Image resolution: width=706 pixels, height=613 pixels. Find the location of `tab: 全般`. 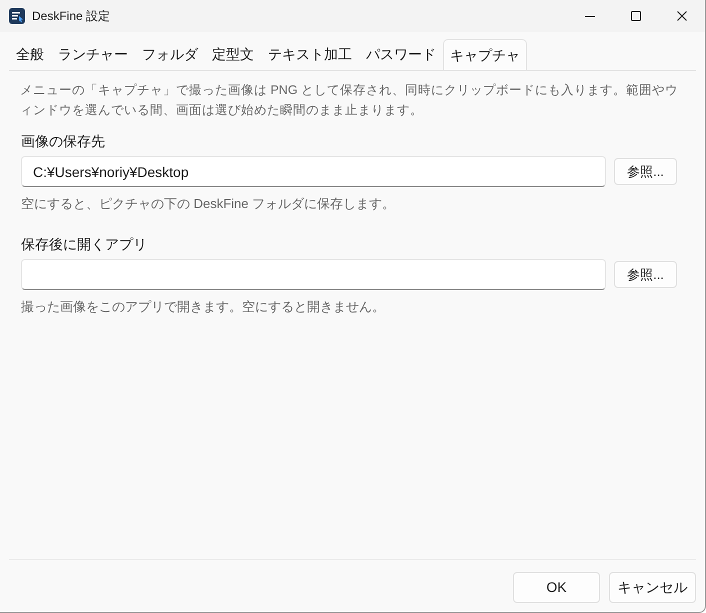

tab: 全般 is located at coordinates (30, 54).